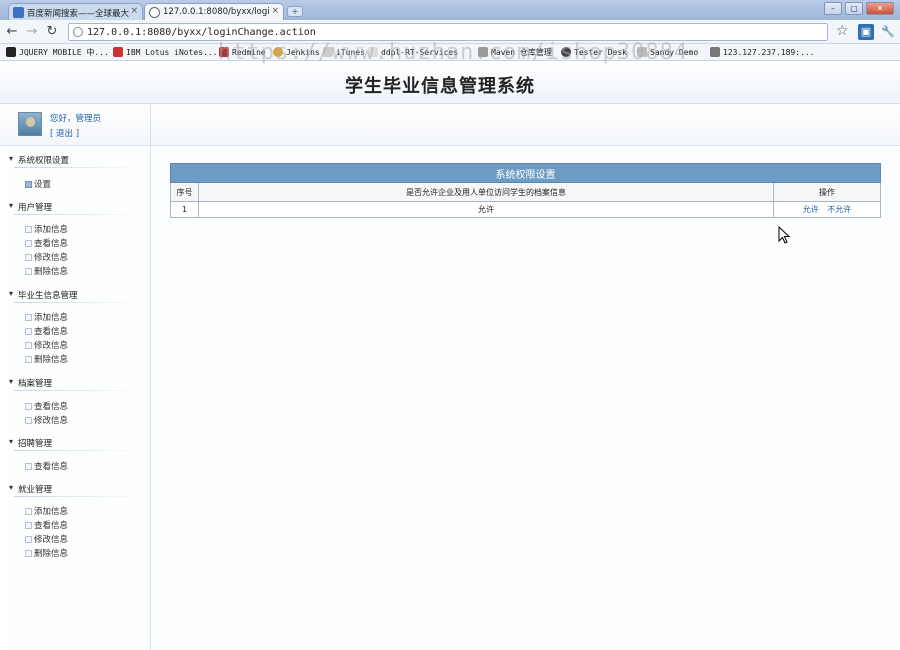 This screenshot has height=650, width=900. Describe the element at coordinates (525, 173) in the screenshot. I see `table-caption: 系统权限设置` at that location.